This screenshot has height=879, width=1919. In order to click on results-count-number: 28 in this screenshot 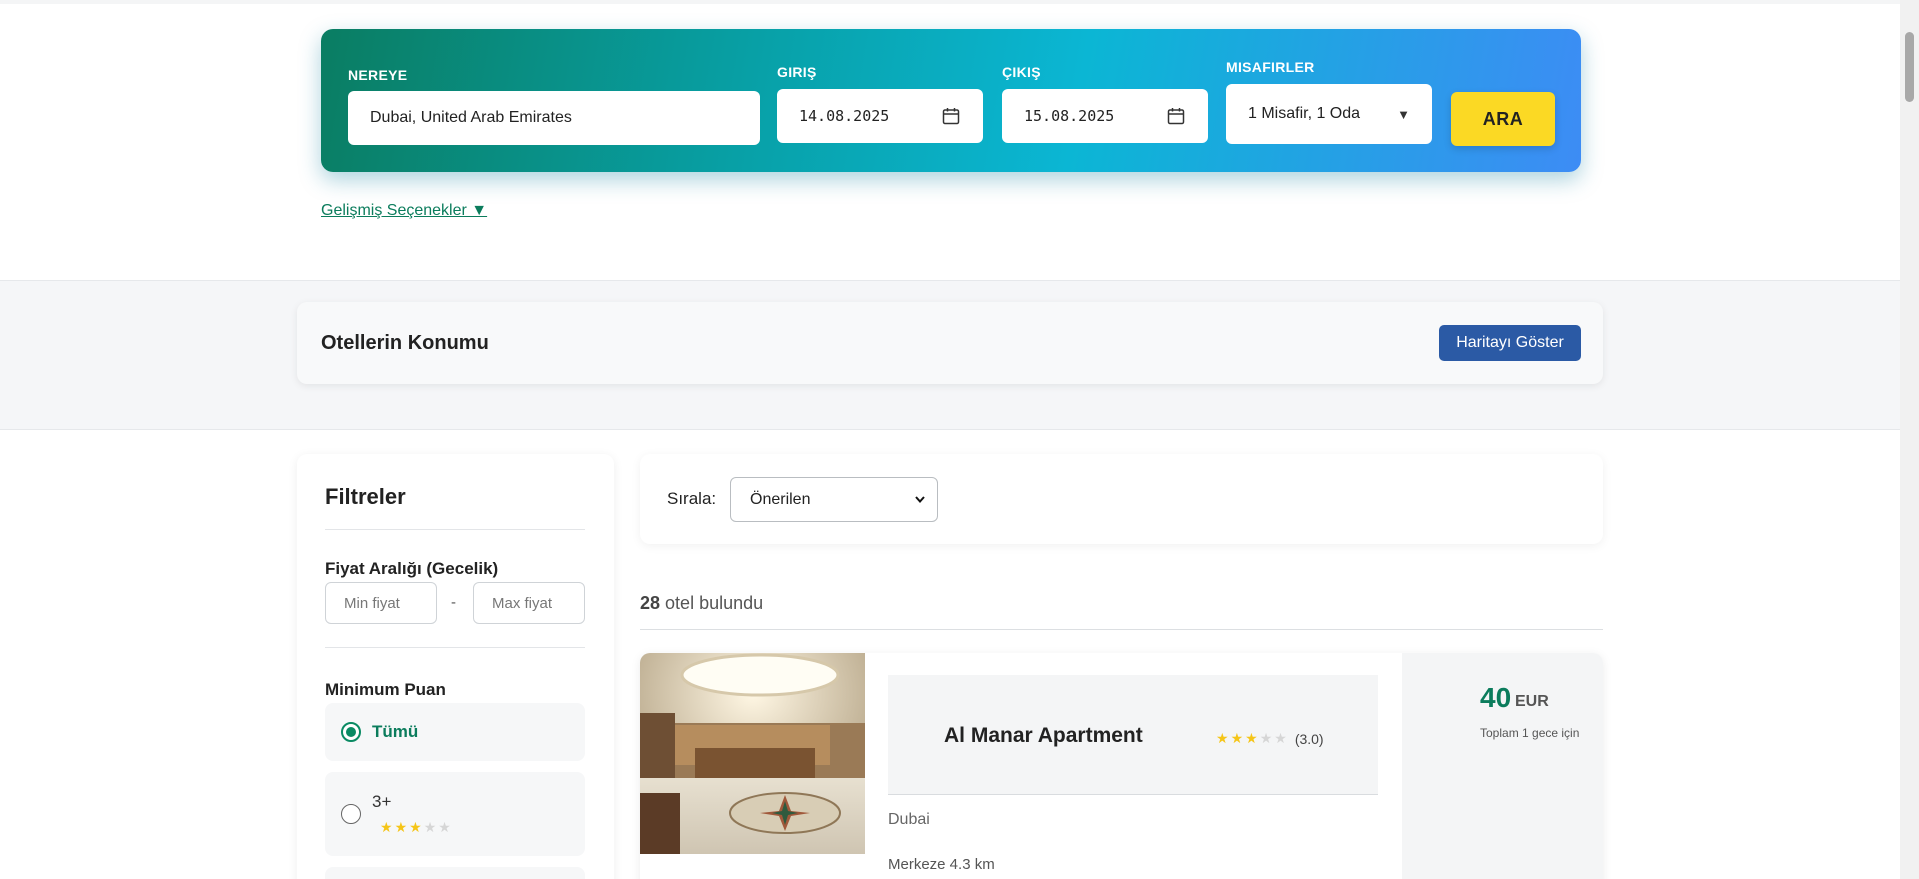, I will do `click(650, 603)`.